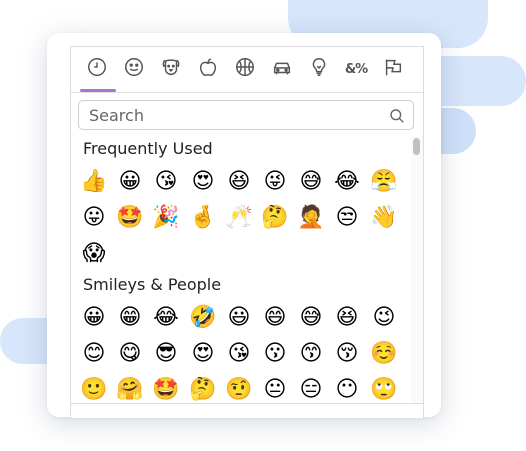  I want to click on emoji-button: 😒, so click(347, 218).